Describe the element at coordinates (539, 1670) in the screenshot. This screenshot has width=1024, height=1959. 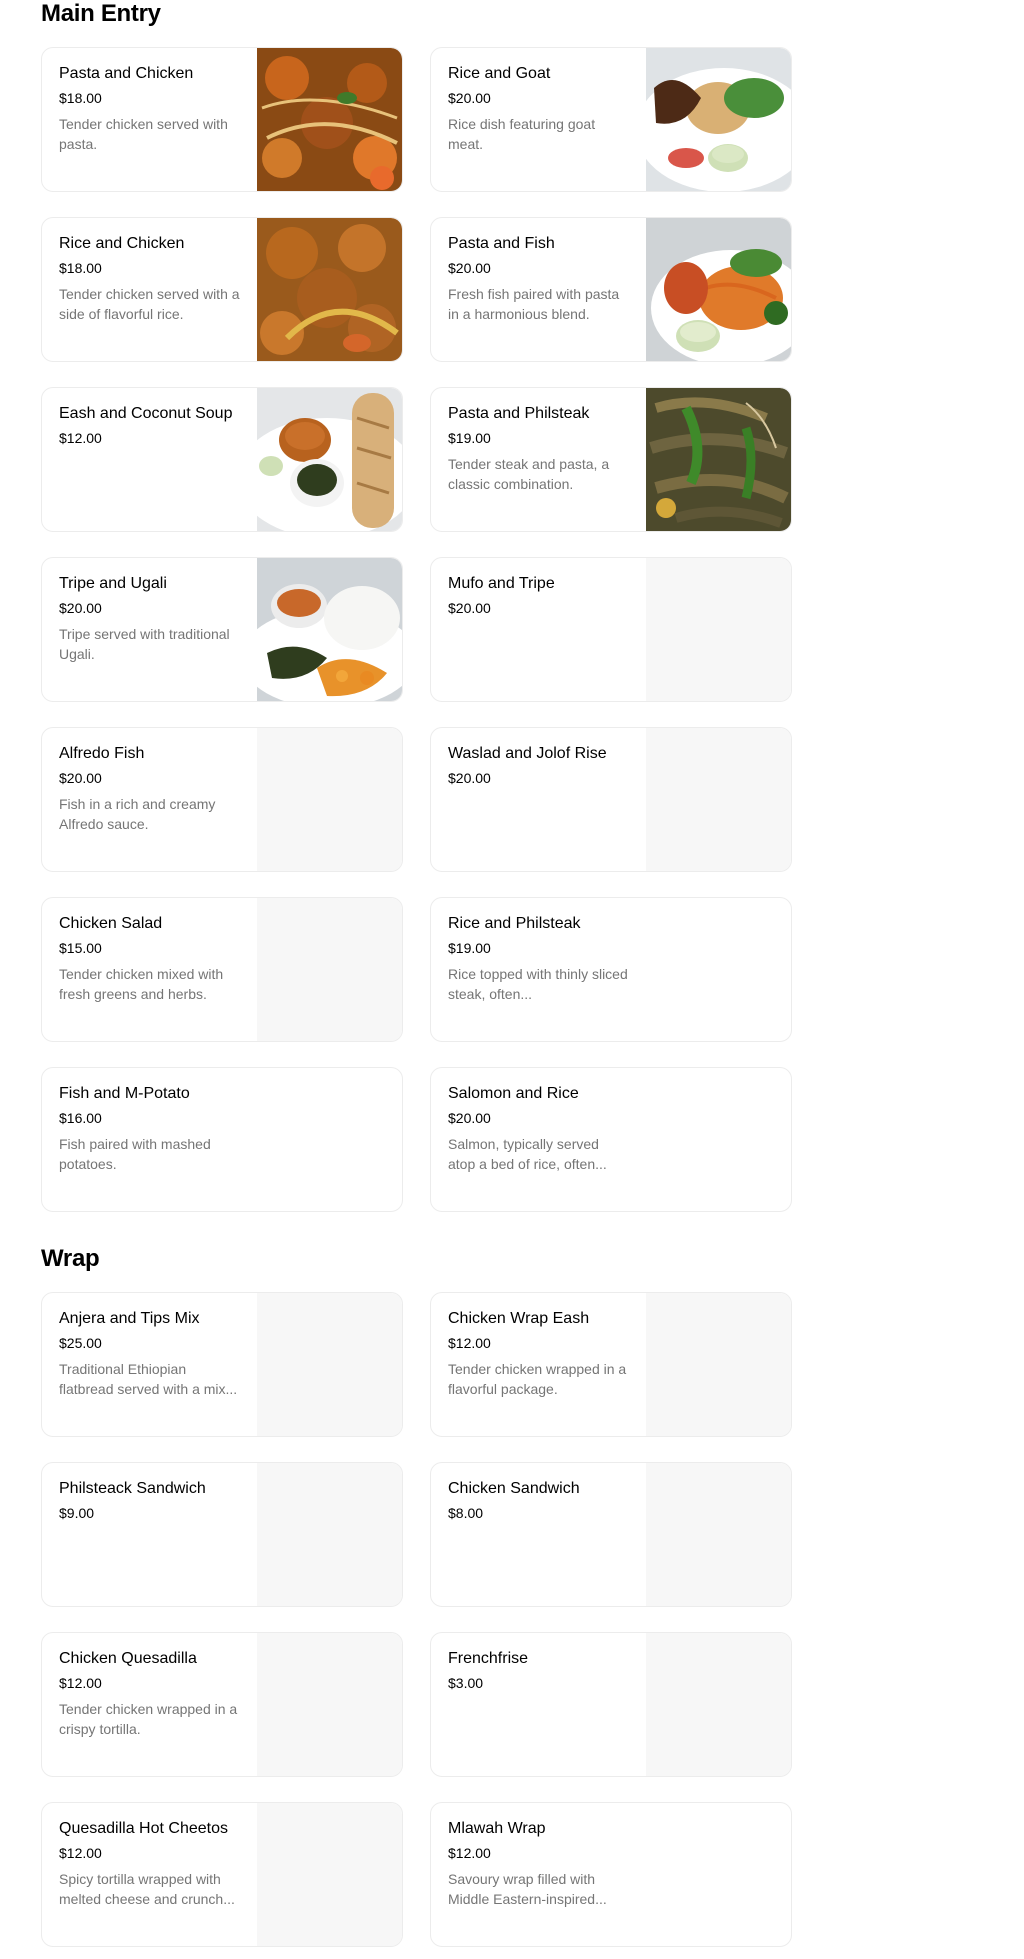
I see `menu-item-info: Frenchfrise $3.00` at that location.